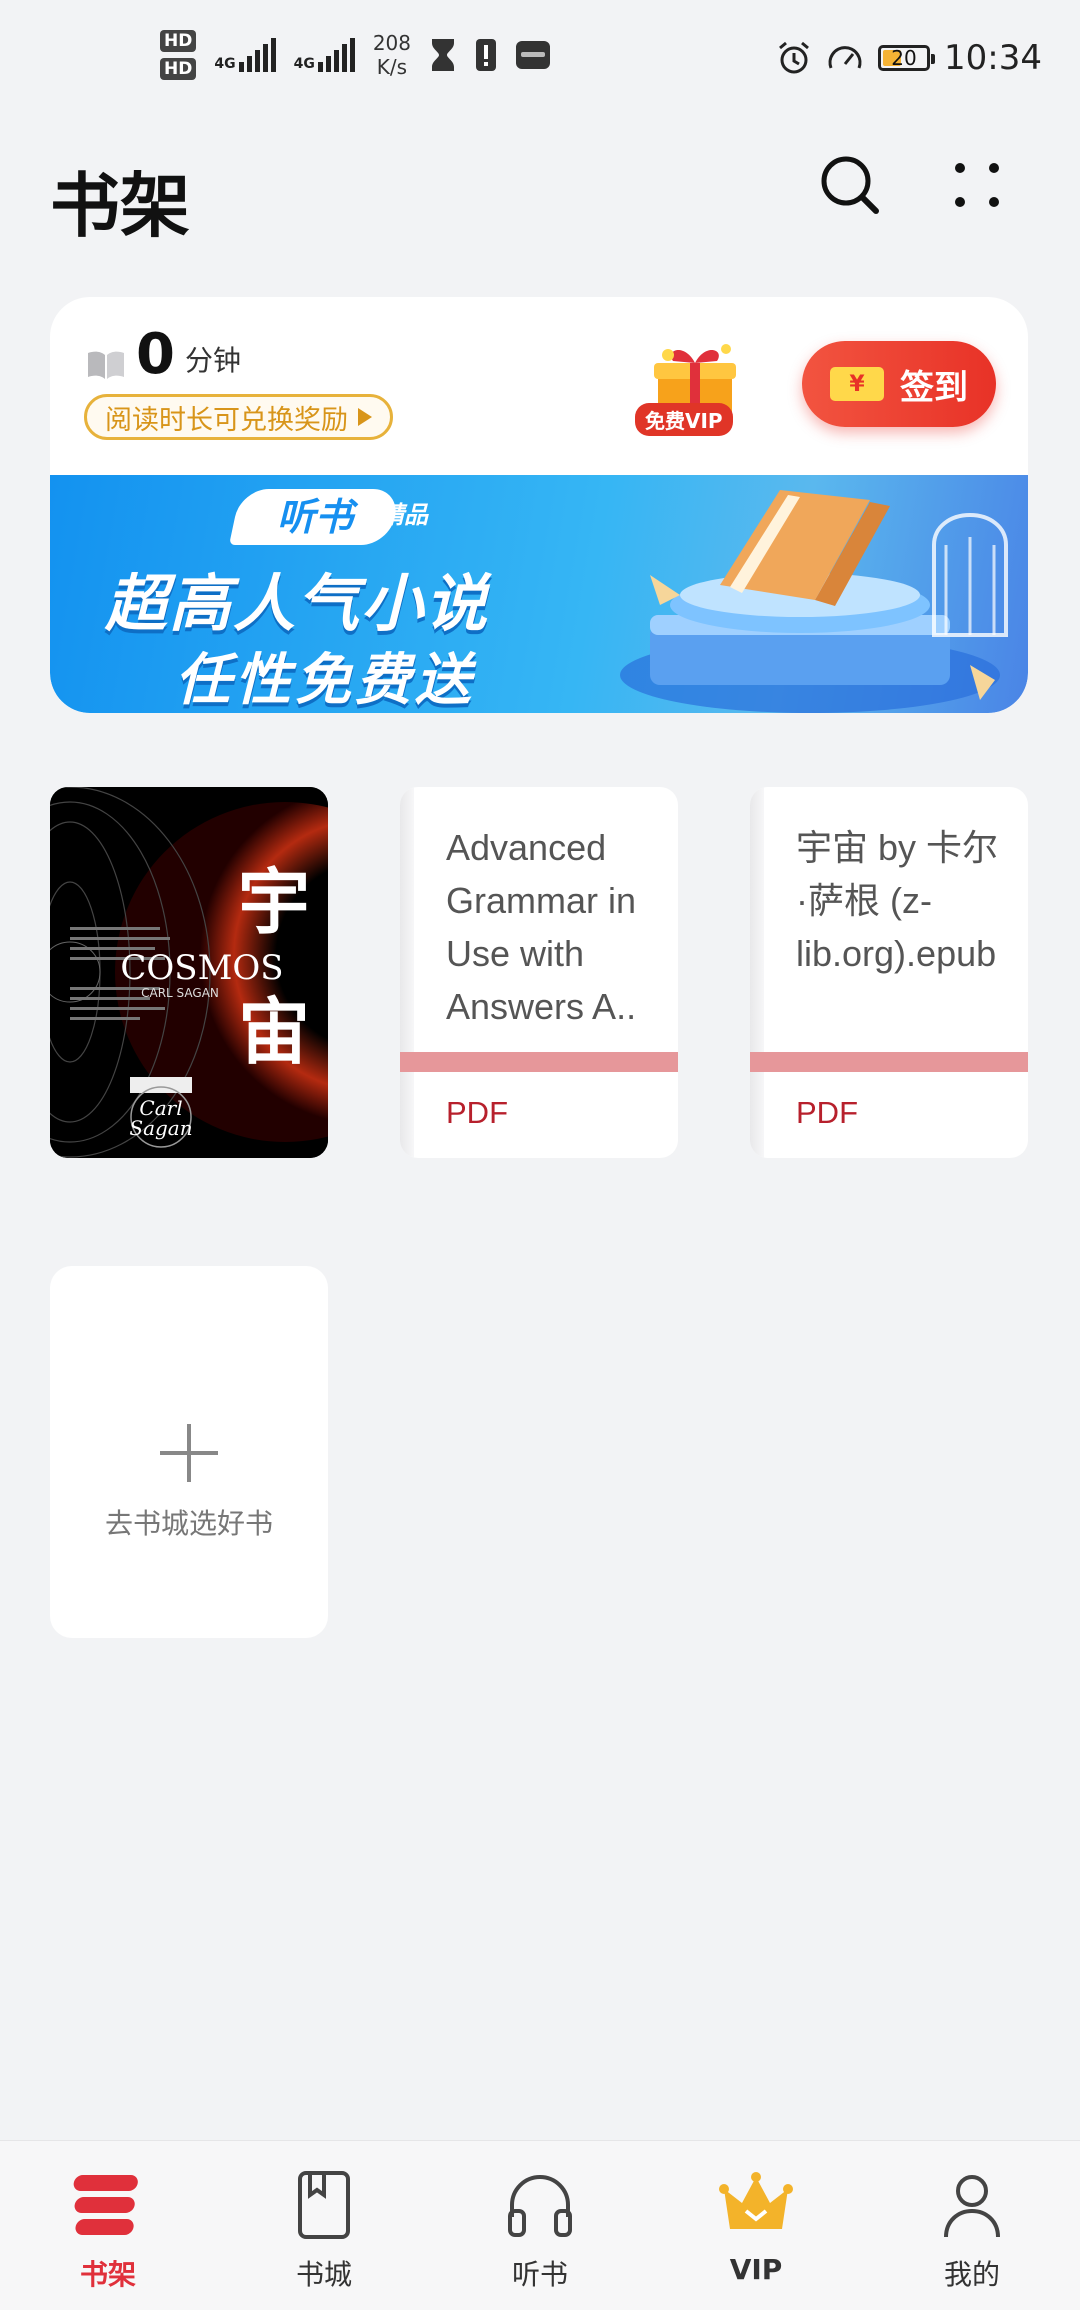 The height and width of the screenshot is (2310, 1080). I want to click on add-book-button: 去书城选好书, so click(189, 1452).